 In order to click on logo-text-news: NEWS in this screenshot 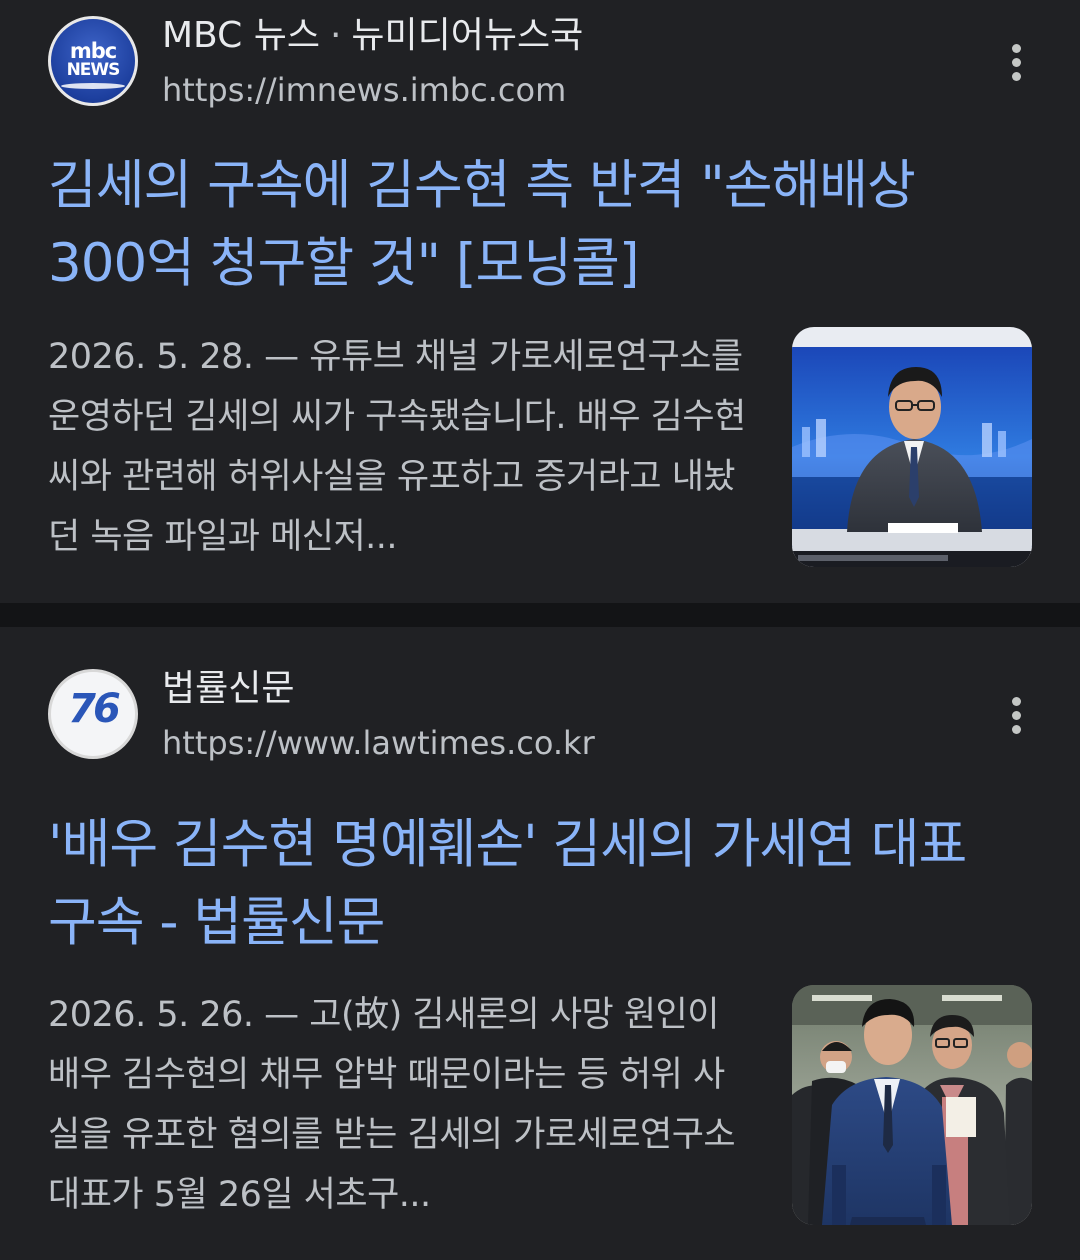, I will do `click(93, 70)`.